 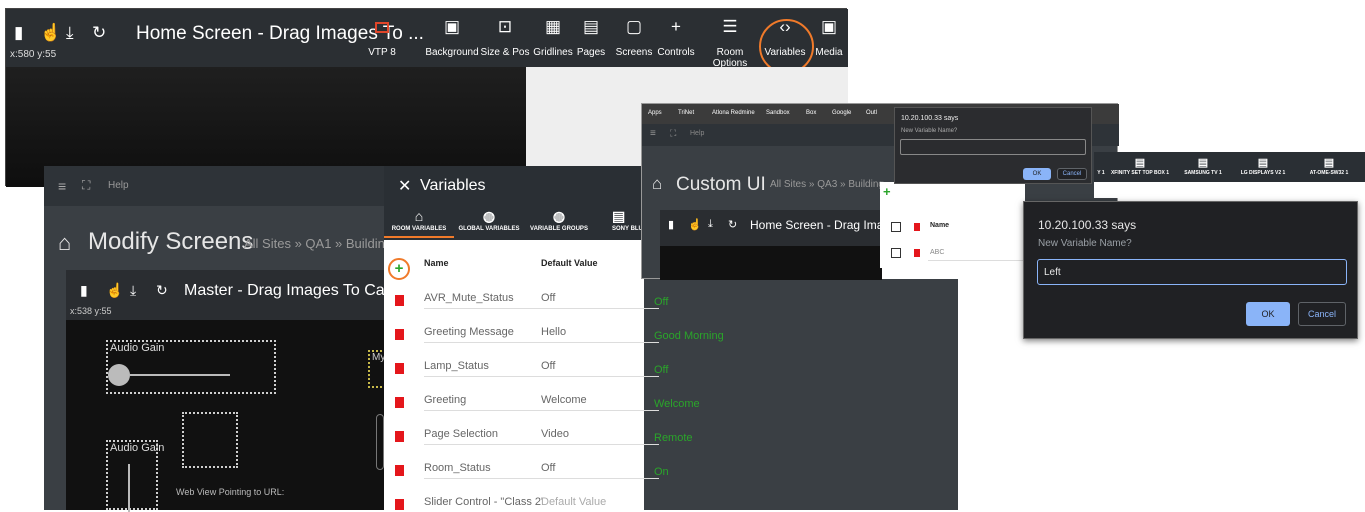 I want to click on bookmark-sandbox: Sandbox, so click(x=778, y=113).